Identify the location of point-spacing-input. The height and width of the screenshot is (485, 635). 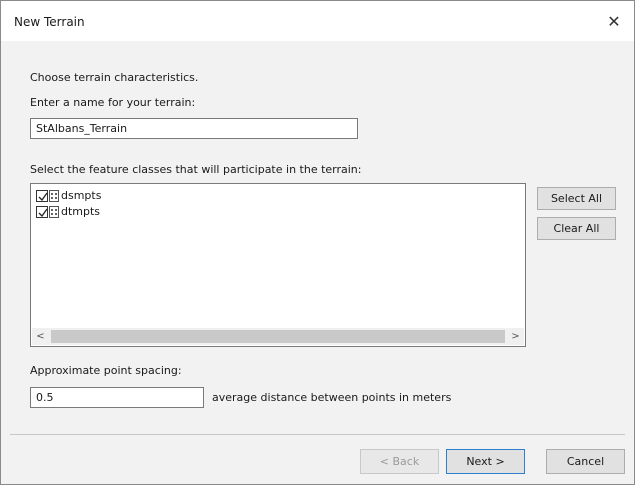
(117, 397).